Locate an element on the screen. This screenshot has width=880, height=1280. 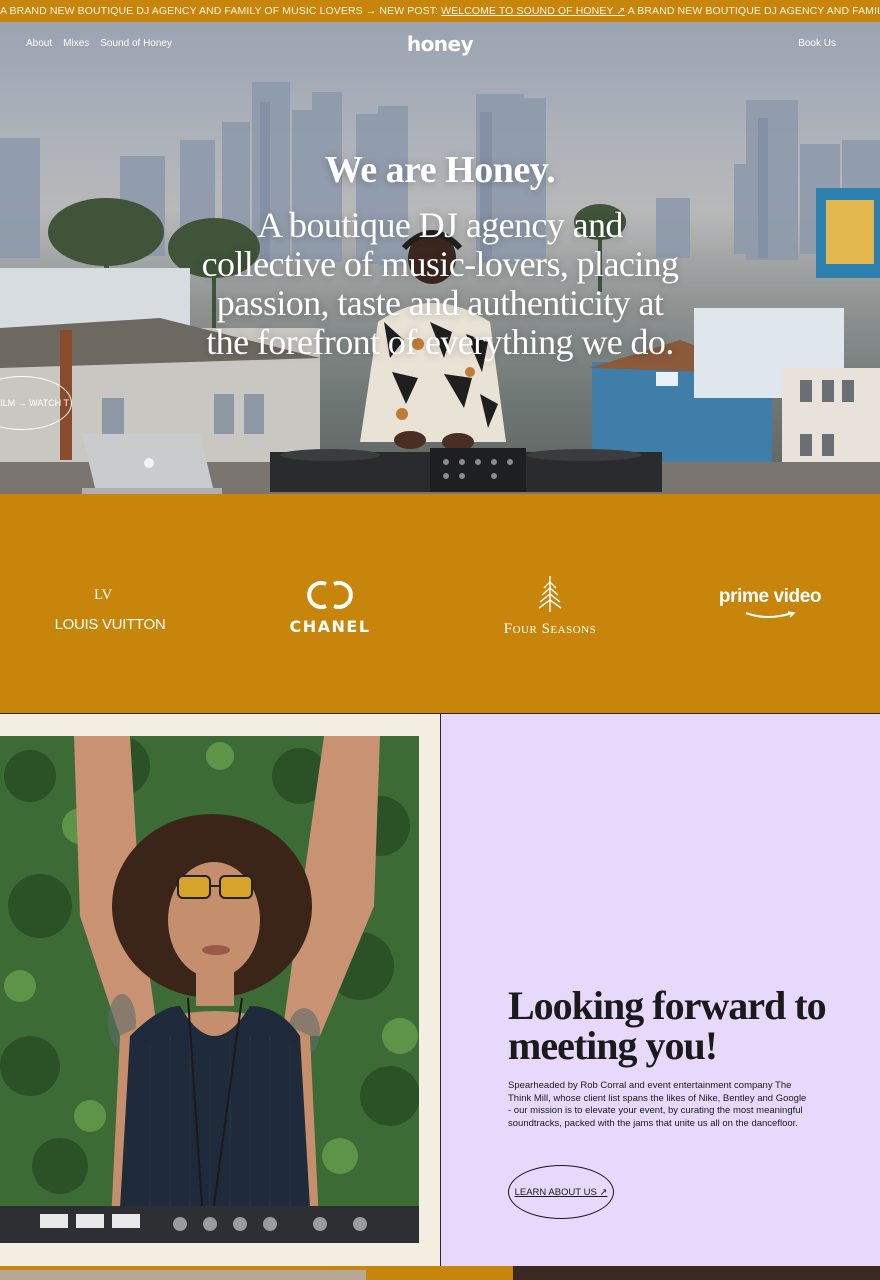
chanel-logo: CHANEL is located at coordinates (330, 607).